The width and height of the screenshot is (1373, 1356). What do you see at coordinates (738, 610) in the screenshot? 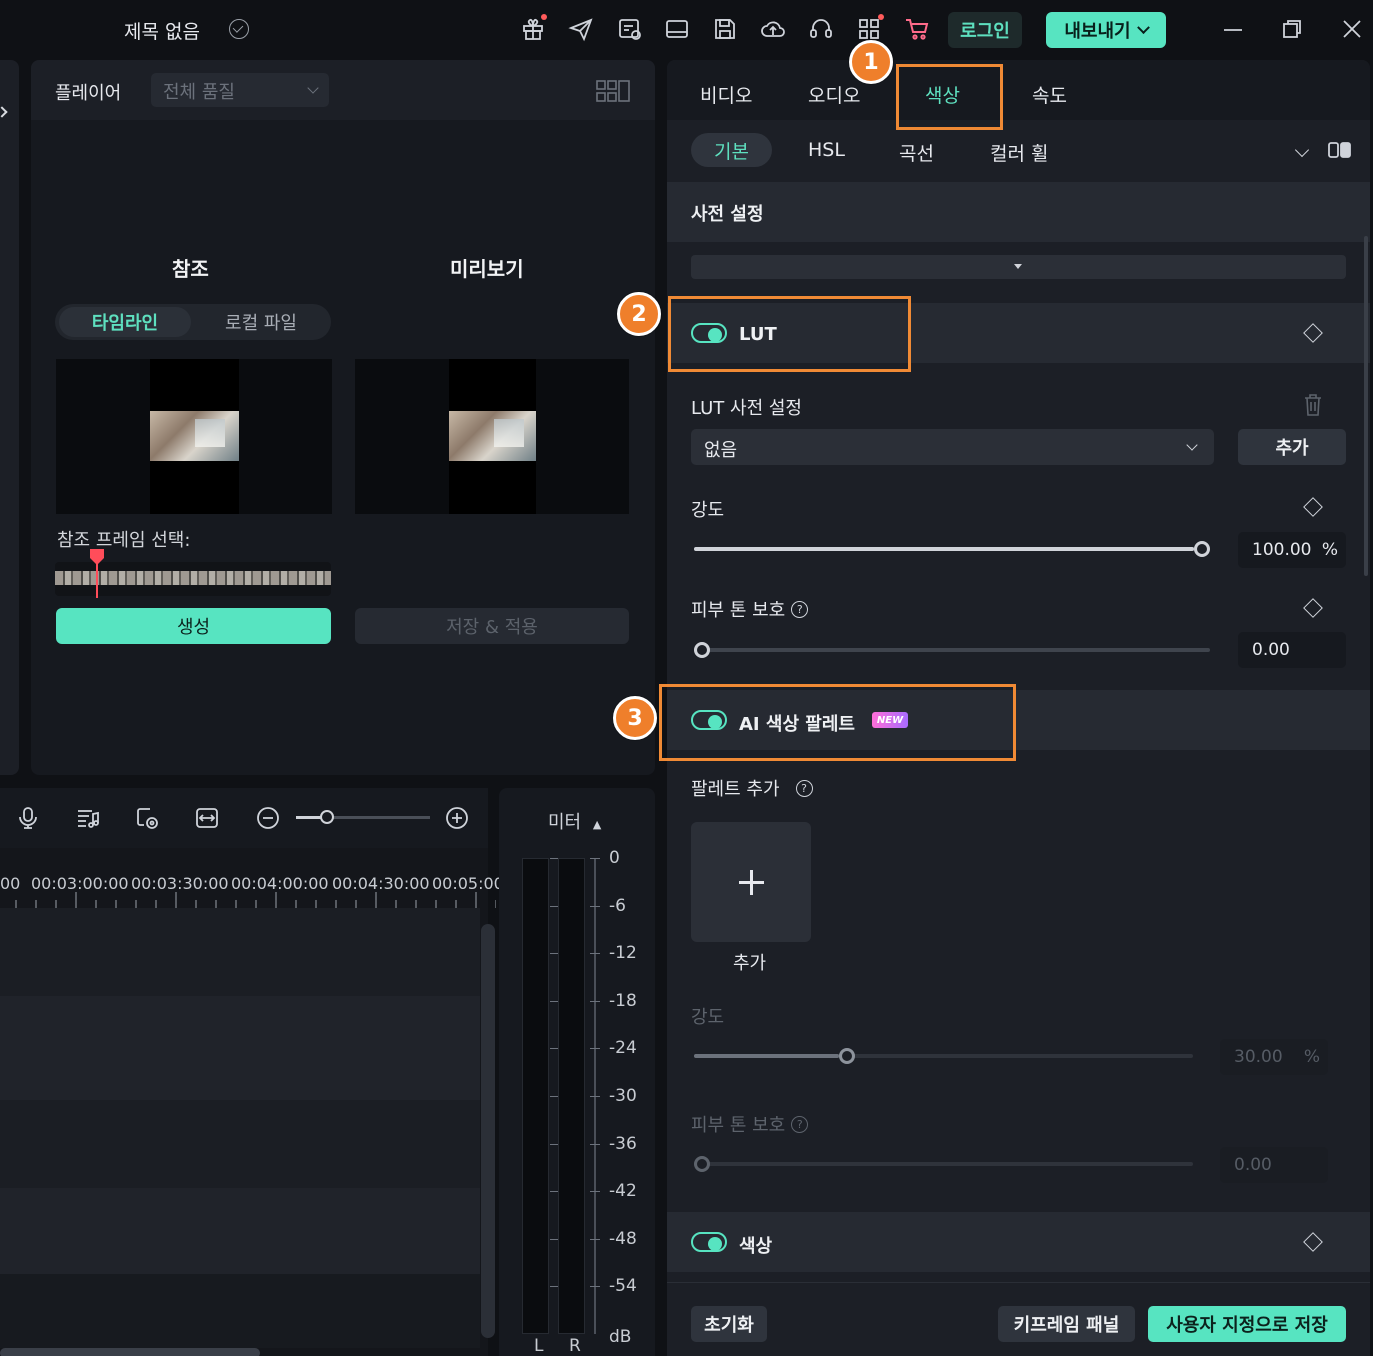
I see `lut-skin-label: 피부 톤 보호` at bounding box center [738, 610].